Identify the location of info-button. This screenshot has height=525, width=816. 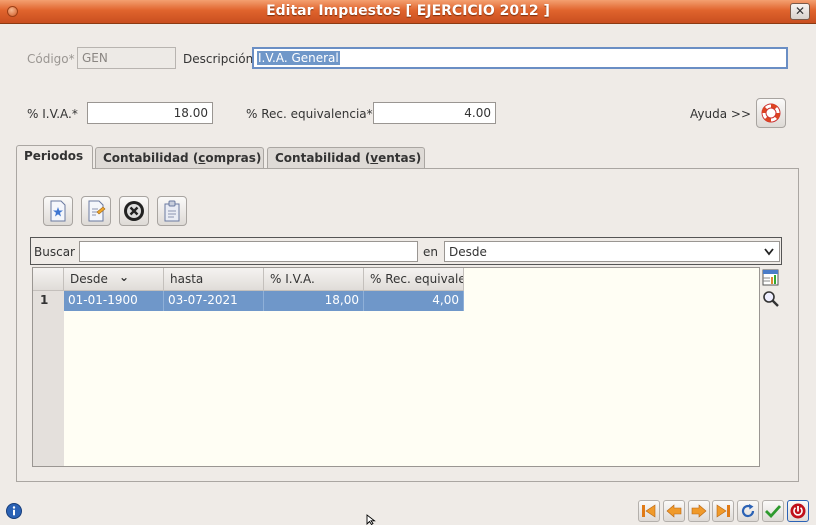
(14, 511).